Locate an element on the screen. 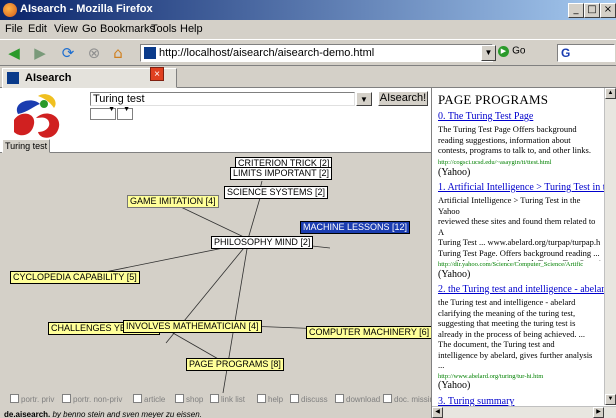 The width and height of the screenshot is (616, 418). go-button: ▶ Go is located at coordinates (511, 51).